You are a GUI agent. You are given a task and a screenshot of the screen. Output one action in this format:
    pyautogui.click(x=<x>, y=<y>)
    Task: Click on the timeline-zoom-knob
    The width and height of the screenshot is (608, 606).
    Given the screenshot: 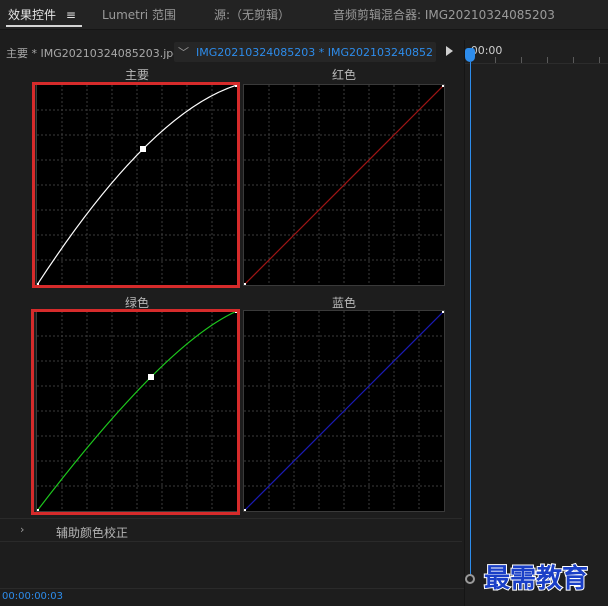 What is the action you would take?
    pyautogui.click(x=470, y=579)
    